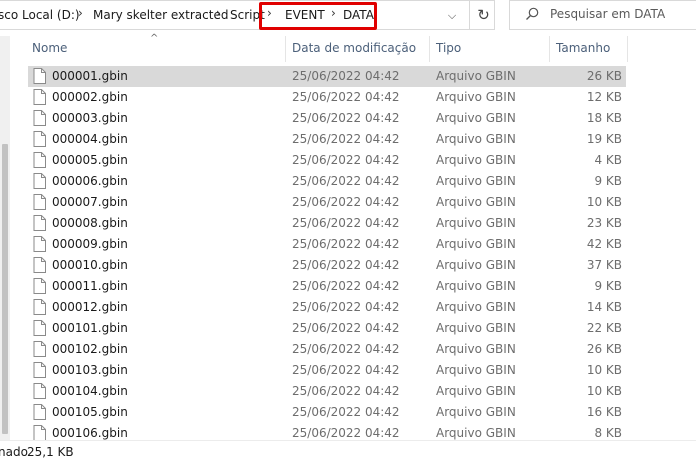 The height and width of the screenshot is (463, 696). What do you see at coordinates (604, 307) in the screenshot?
I see `file-size: 14 KB` at bounding box center [604, 307].